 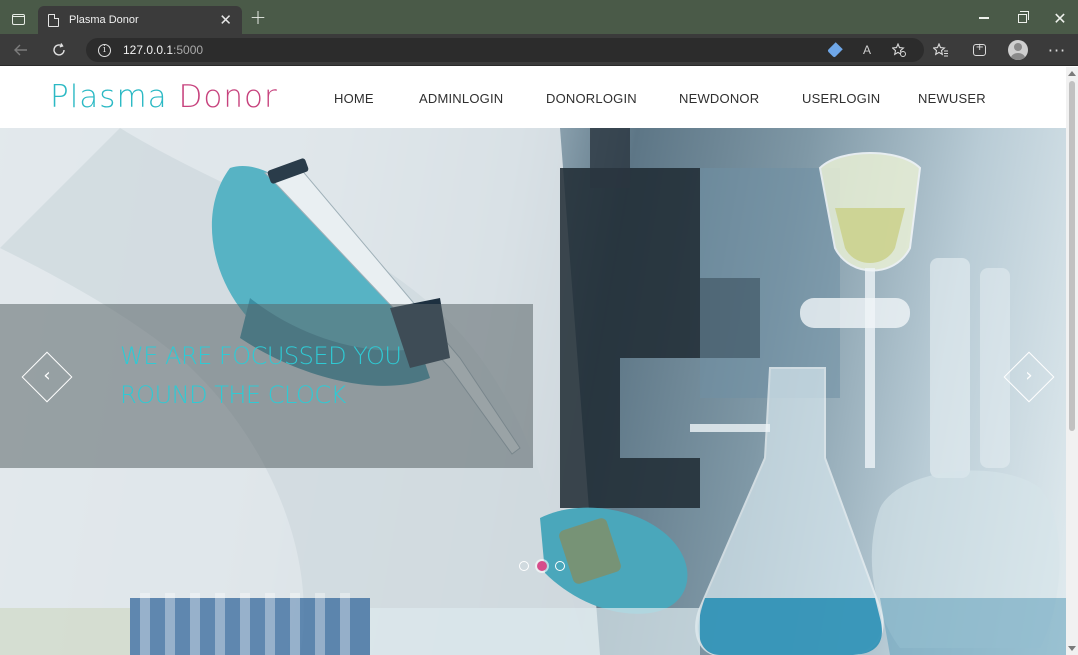 I want to click on favorites-icon, so click(x=941, y=50).